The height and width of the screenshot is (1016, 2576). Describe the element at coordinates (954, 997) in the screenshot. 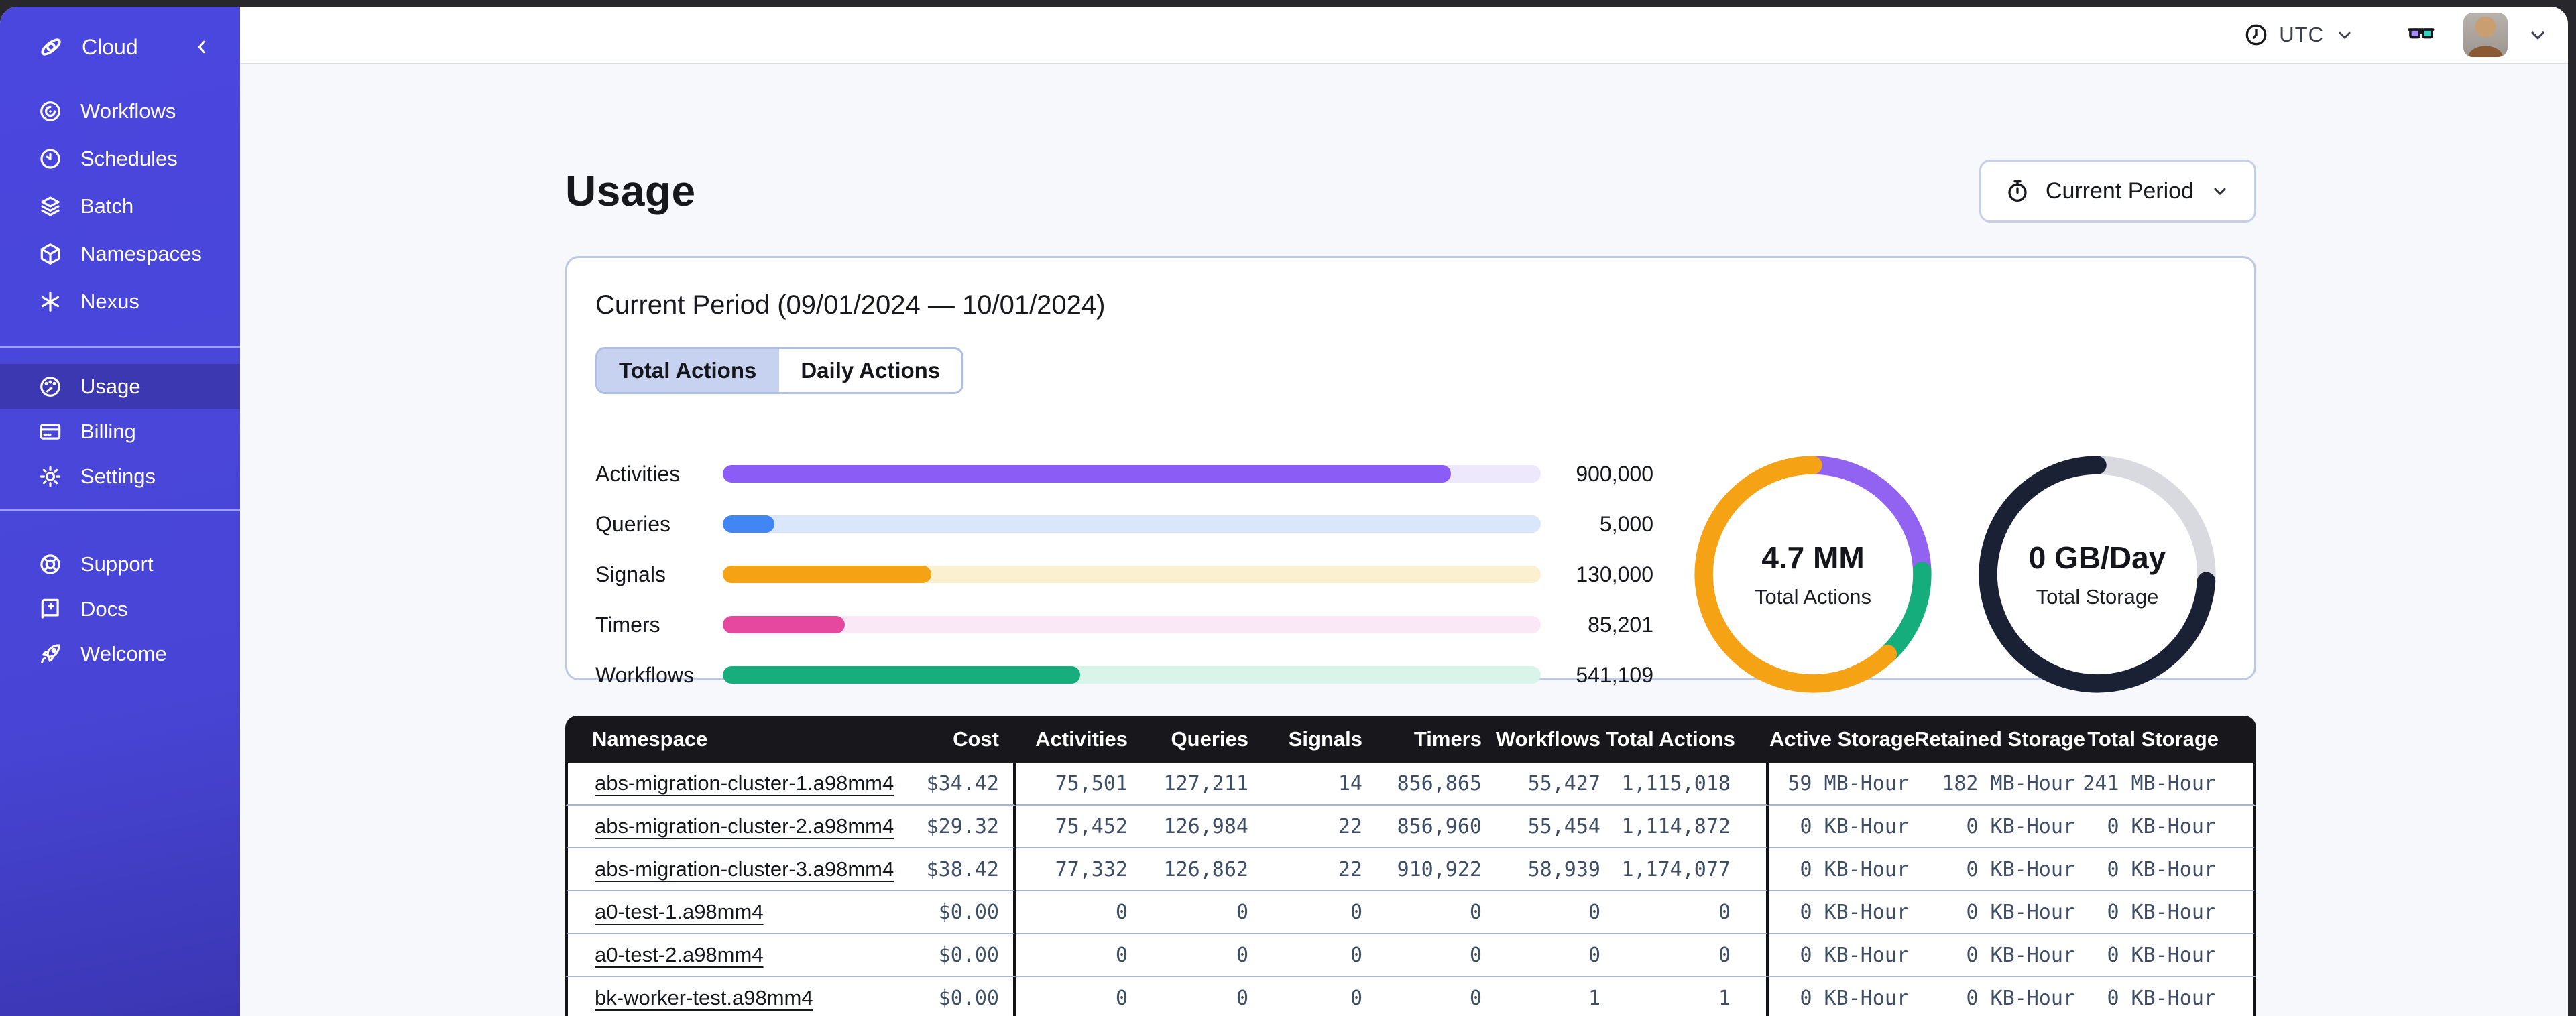

I see `cost-cell: $0.00` at that location.